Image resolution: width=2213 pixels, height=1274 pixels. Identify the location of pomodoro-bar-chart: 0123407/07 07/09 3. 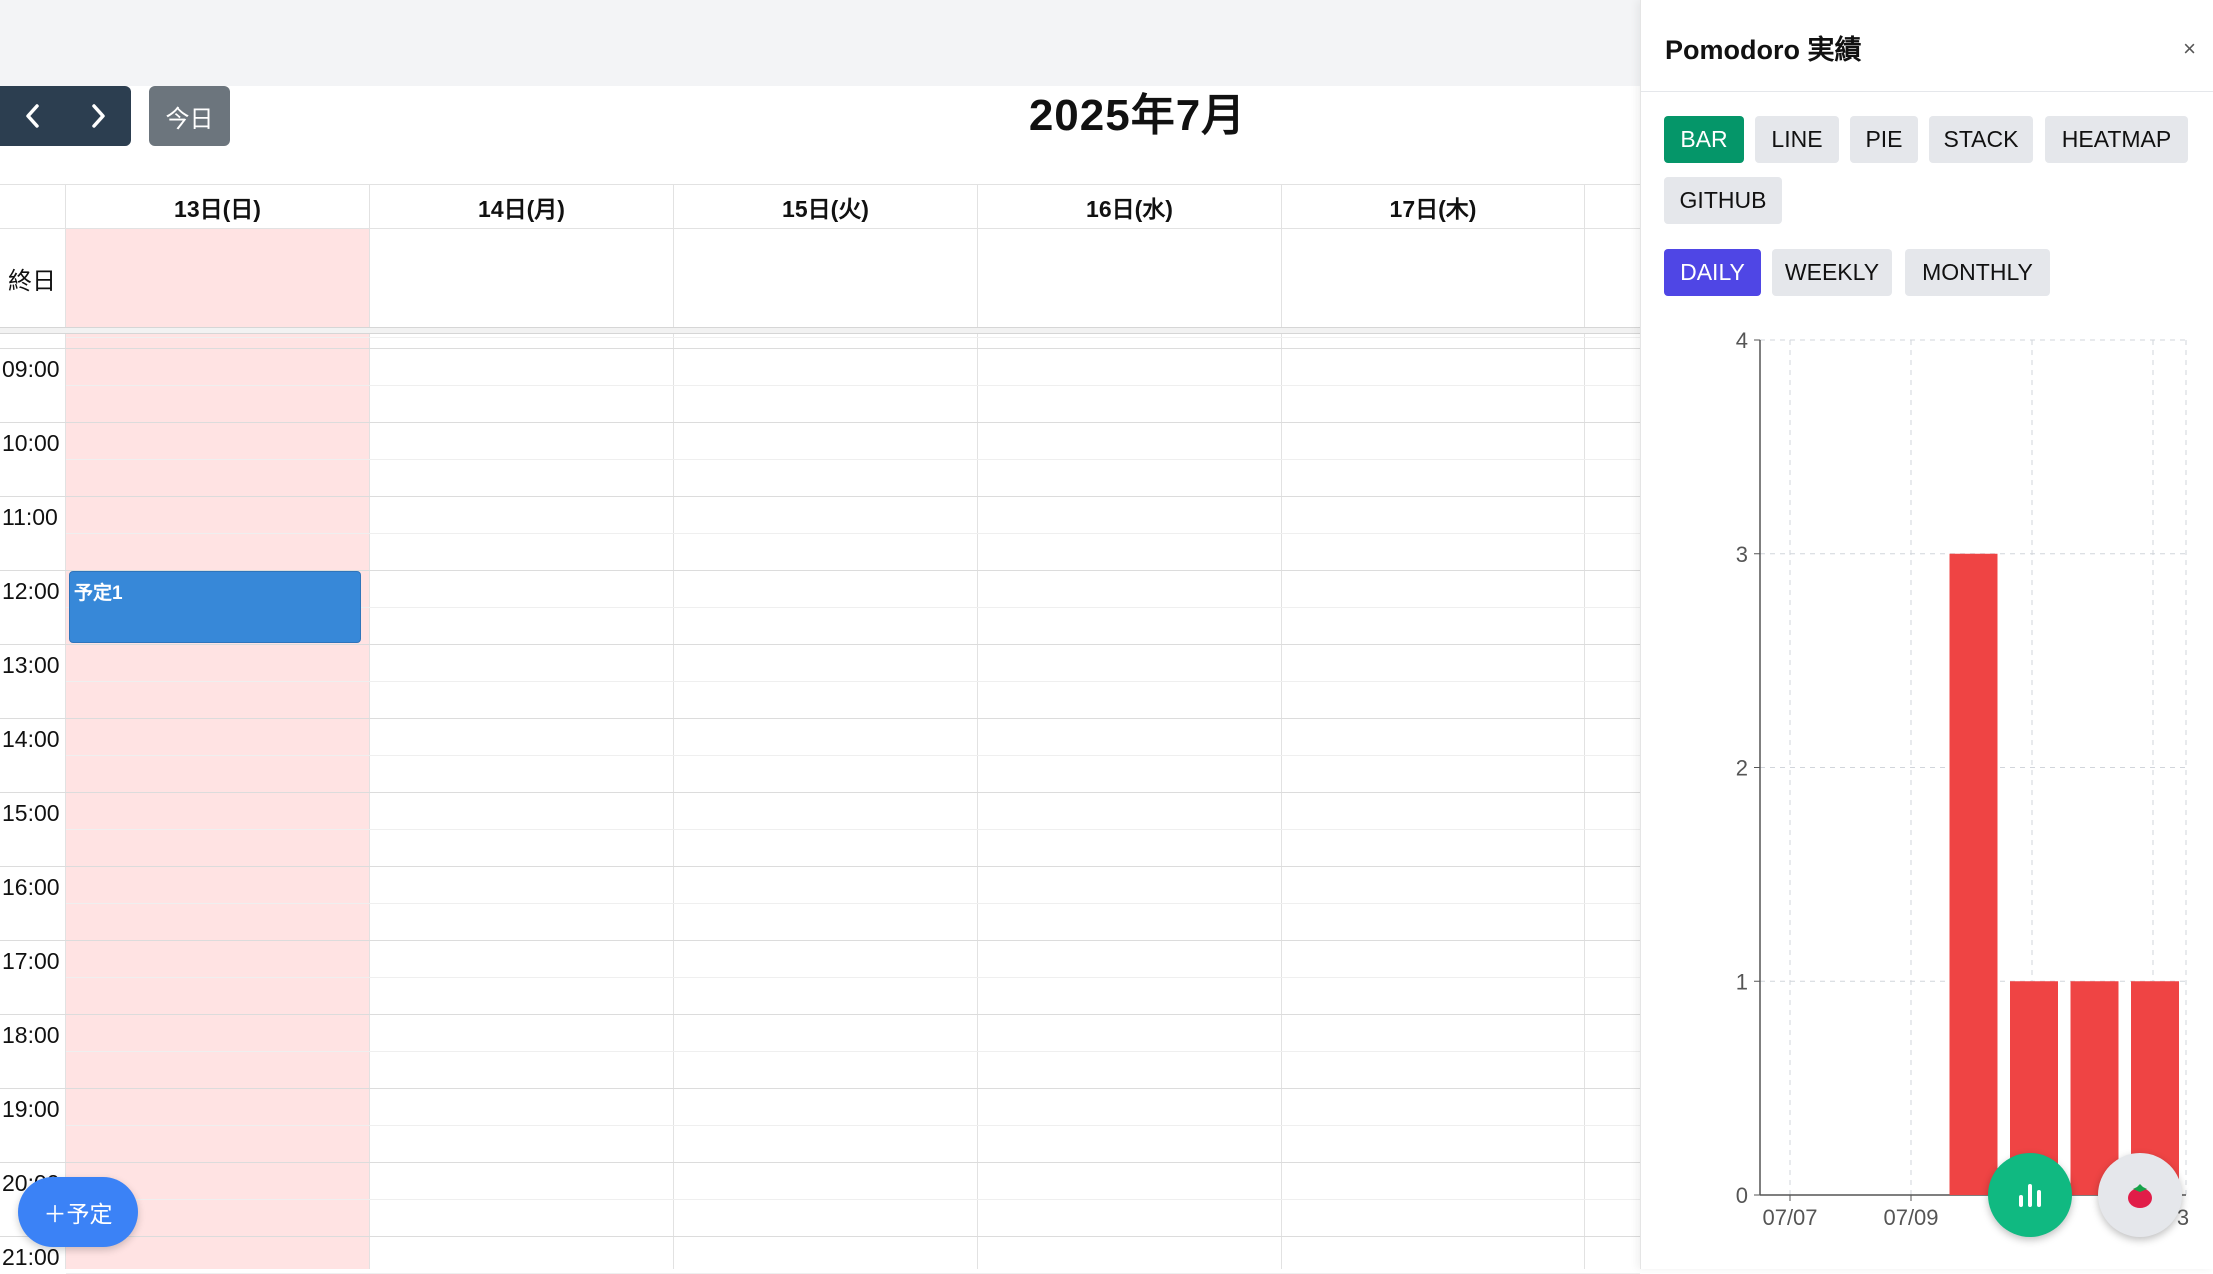
(1962, 779).